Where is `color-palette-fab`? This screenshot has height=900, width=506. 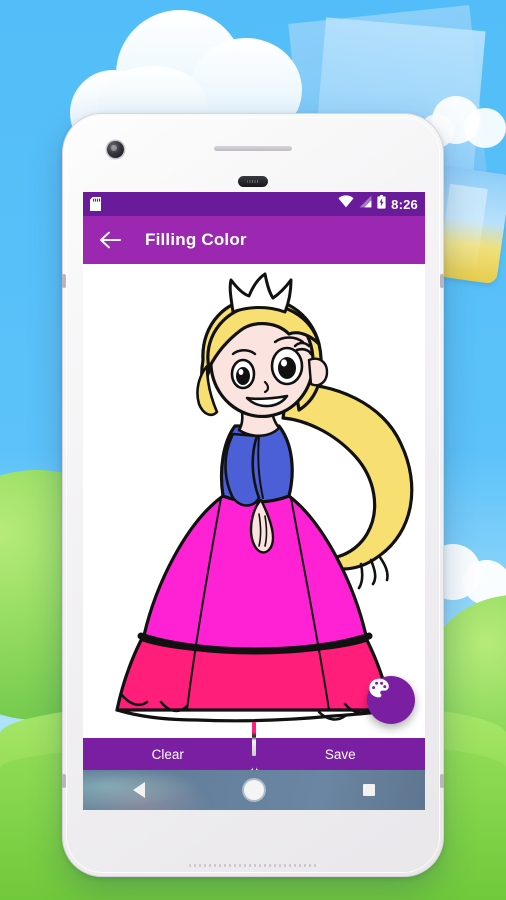
color-palette-fab is located at coordinates (391, 700).